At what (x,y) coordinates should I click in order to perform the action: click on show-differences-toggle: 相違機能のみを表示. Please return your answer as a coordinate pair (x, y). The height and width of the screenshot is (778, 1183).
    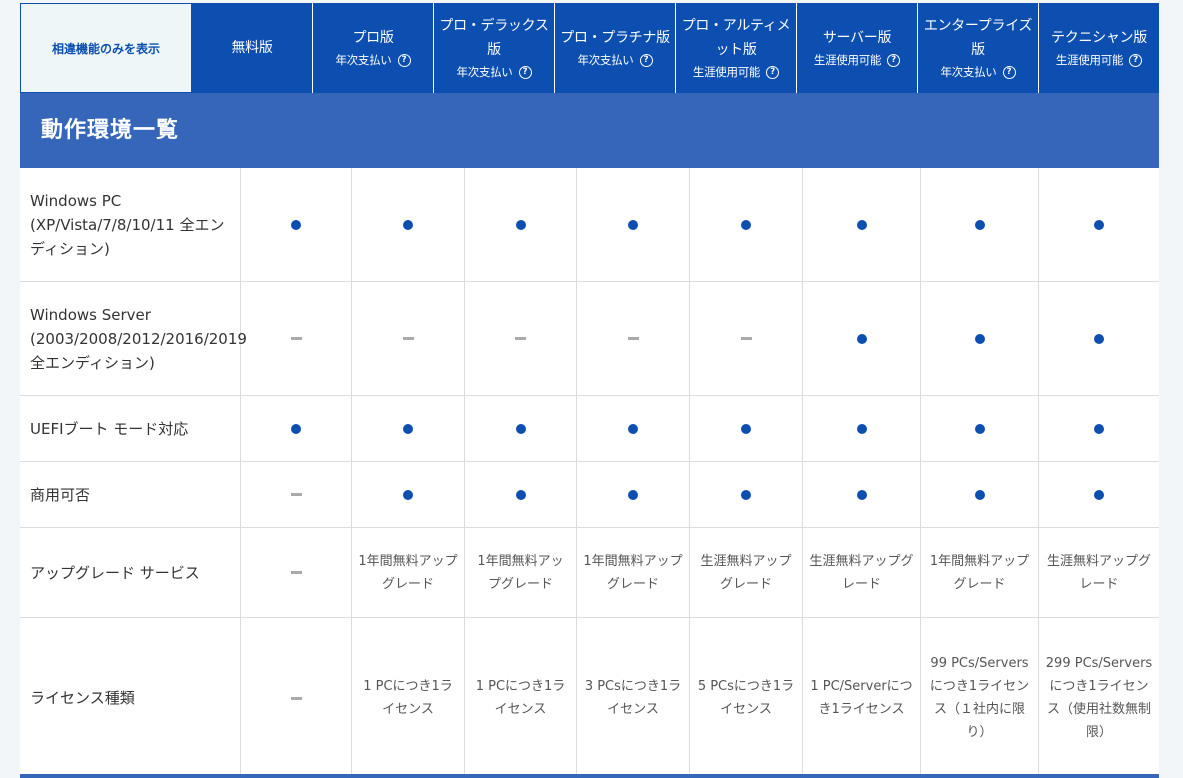
    Looking at the image, I should click on (106, 48).